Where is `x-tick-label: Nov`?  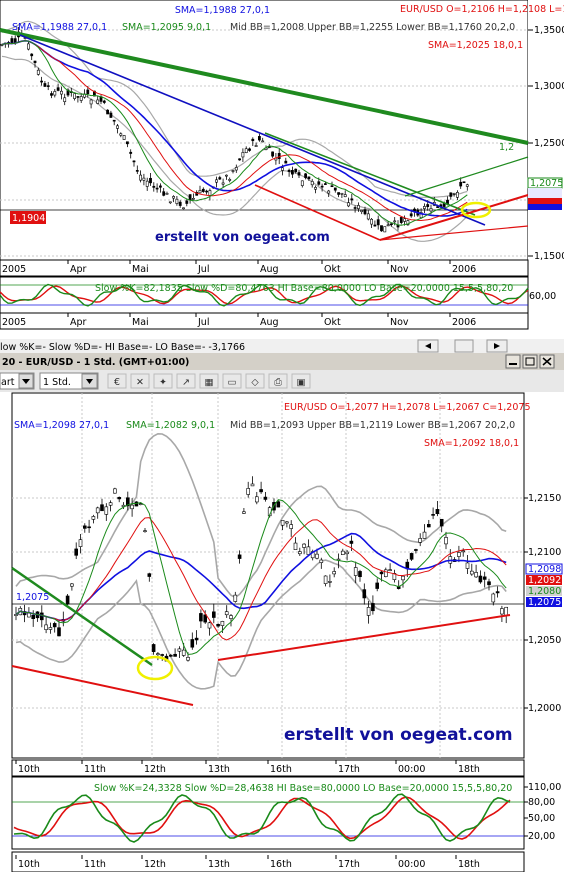
x-tick-label: Nov is located at coordinates (399, 322).